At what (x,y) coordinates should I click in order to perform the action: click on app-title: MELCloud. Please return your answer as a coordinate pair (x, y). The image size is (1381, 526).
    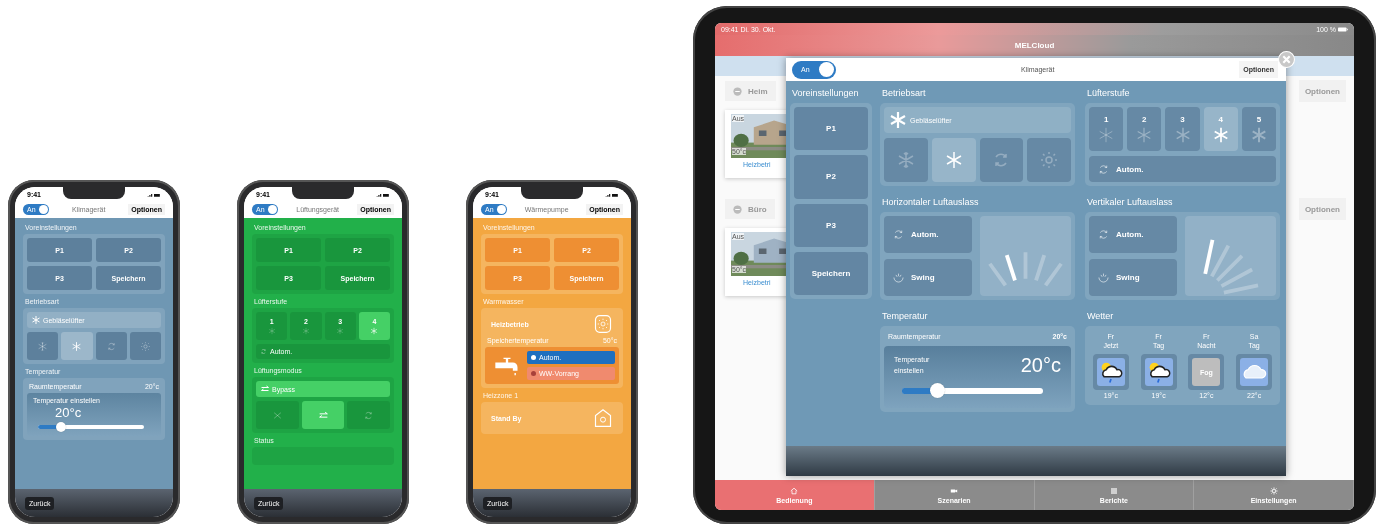
    Looking at the image, I should click on (1034, 45).